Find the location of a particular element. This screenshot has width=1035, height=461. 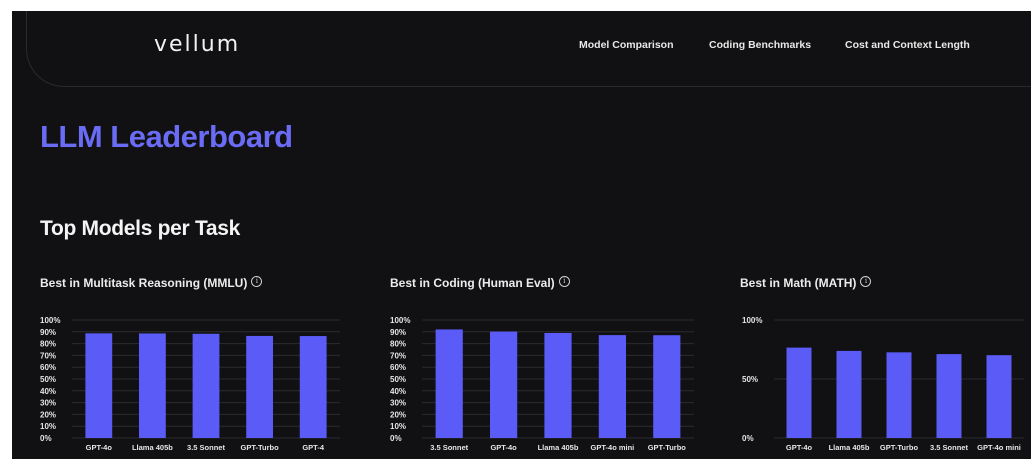

chart-title-text: Best in Math (MATH) is located at coordinates (798, 283).